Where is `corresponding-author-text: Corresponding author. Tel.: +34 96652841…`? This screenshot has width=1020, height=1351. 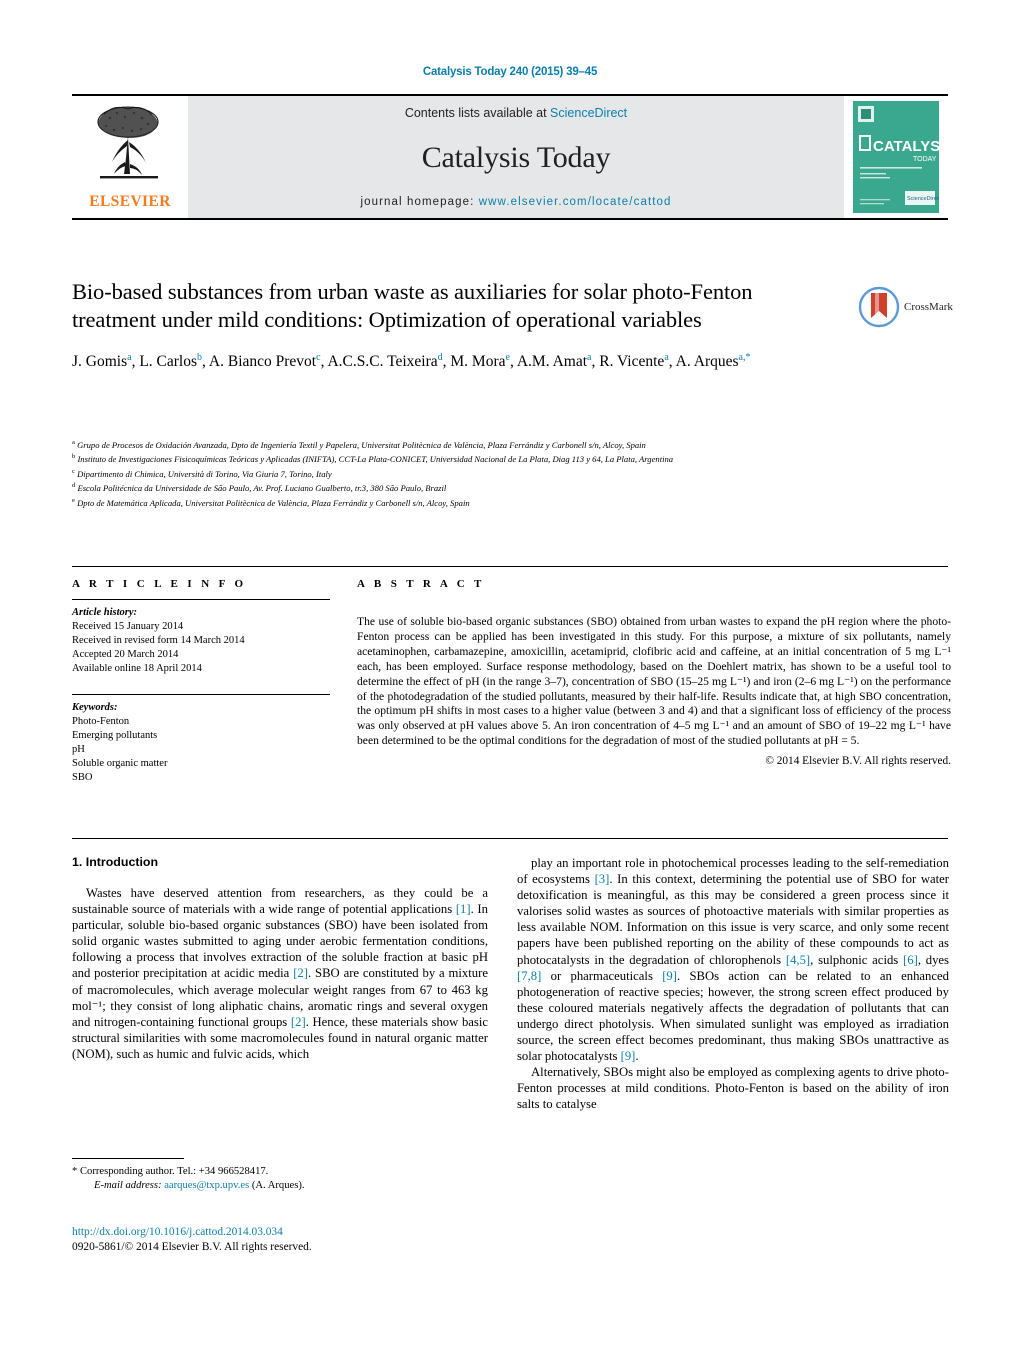 corresponding-author-text: Corresponding author. Tel.: +34 96652841… is located at coordinates (174, 1171).